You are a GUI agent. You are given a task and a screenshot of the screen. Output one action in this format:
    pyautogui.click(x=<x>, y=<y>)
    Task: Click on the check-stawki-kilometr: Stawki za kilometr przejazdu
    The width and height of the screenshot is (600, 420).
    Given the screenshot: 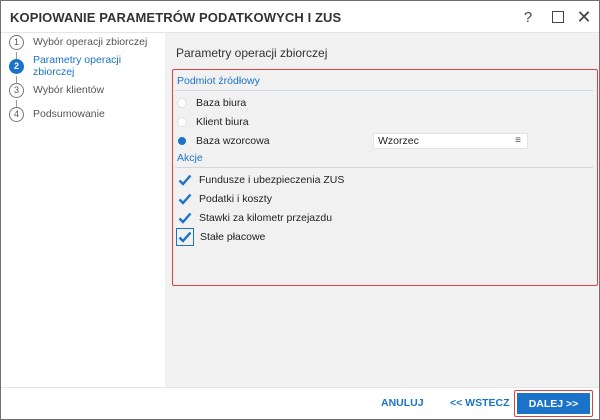 What is the action you would take?
    pyautogui.click(x=254, y=218)
    